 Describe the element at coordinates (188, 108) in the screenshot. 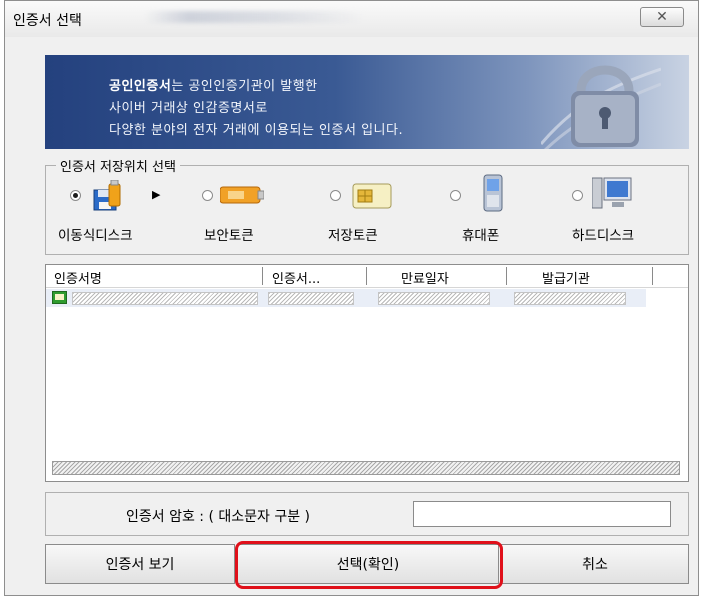

I see `banner-line-2: 사이버 거래상 인감증명서로` at that location.